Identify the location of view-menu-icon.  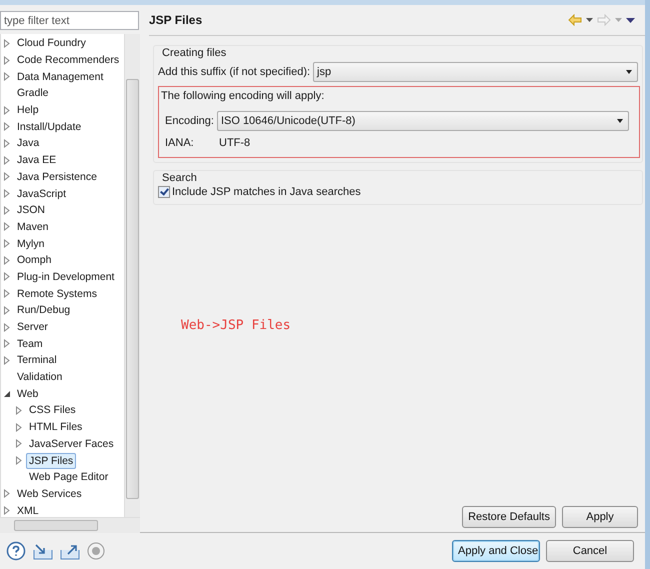
(630, 20).